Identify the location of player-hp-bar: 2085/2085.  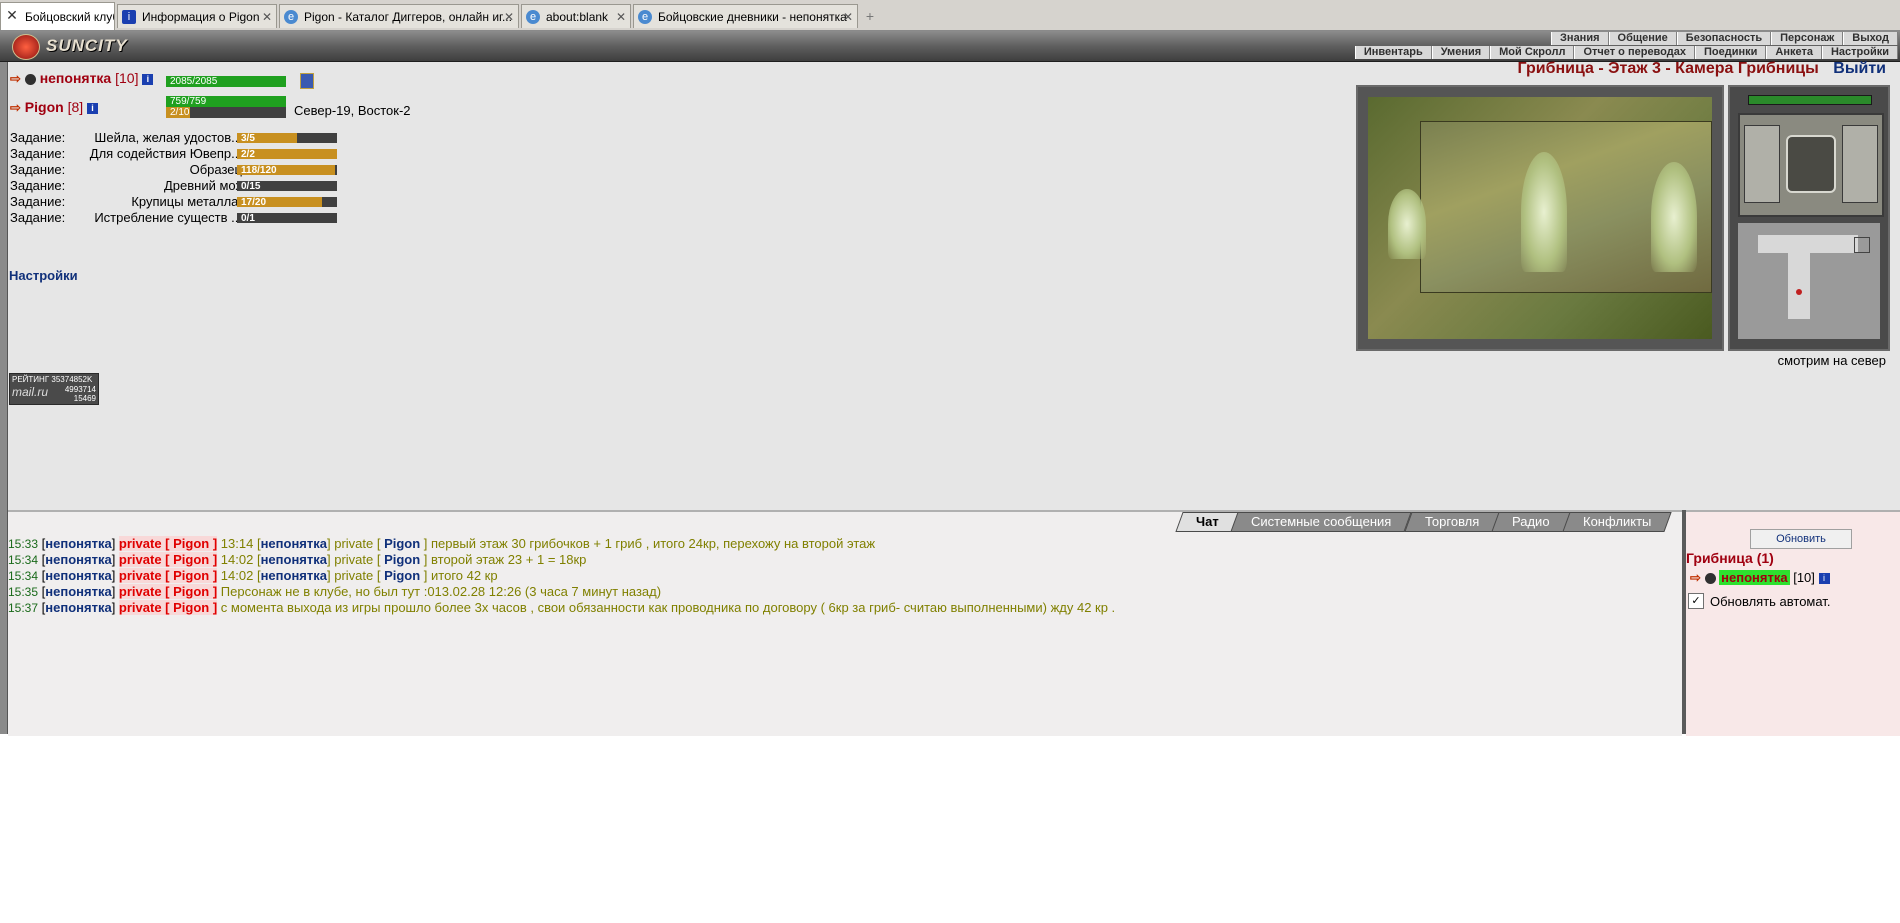
(226, 81).